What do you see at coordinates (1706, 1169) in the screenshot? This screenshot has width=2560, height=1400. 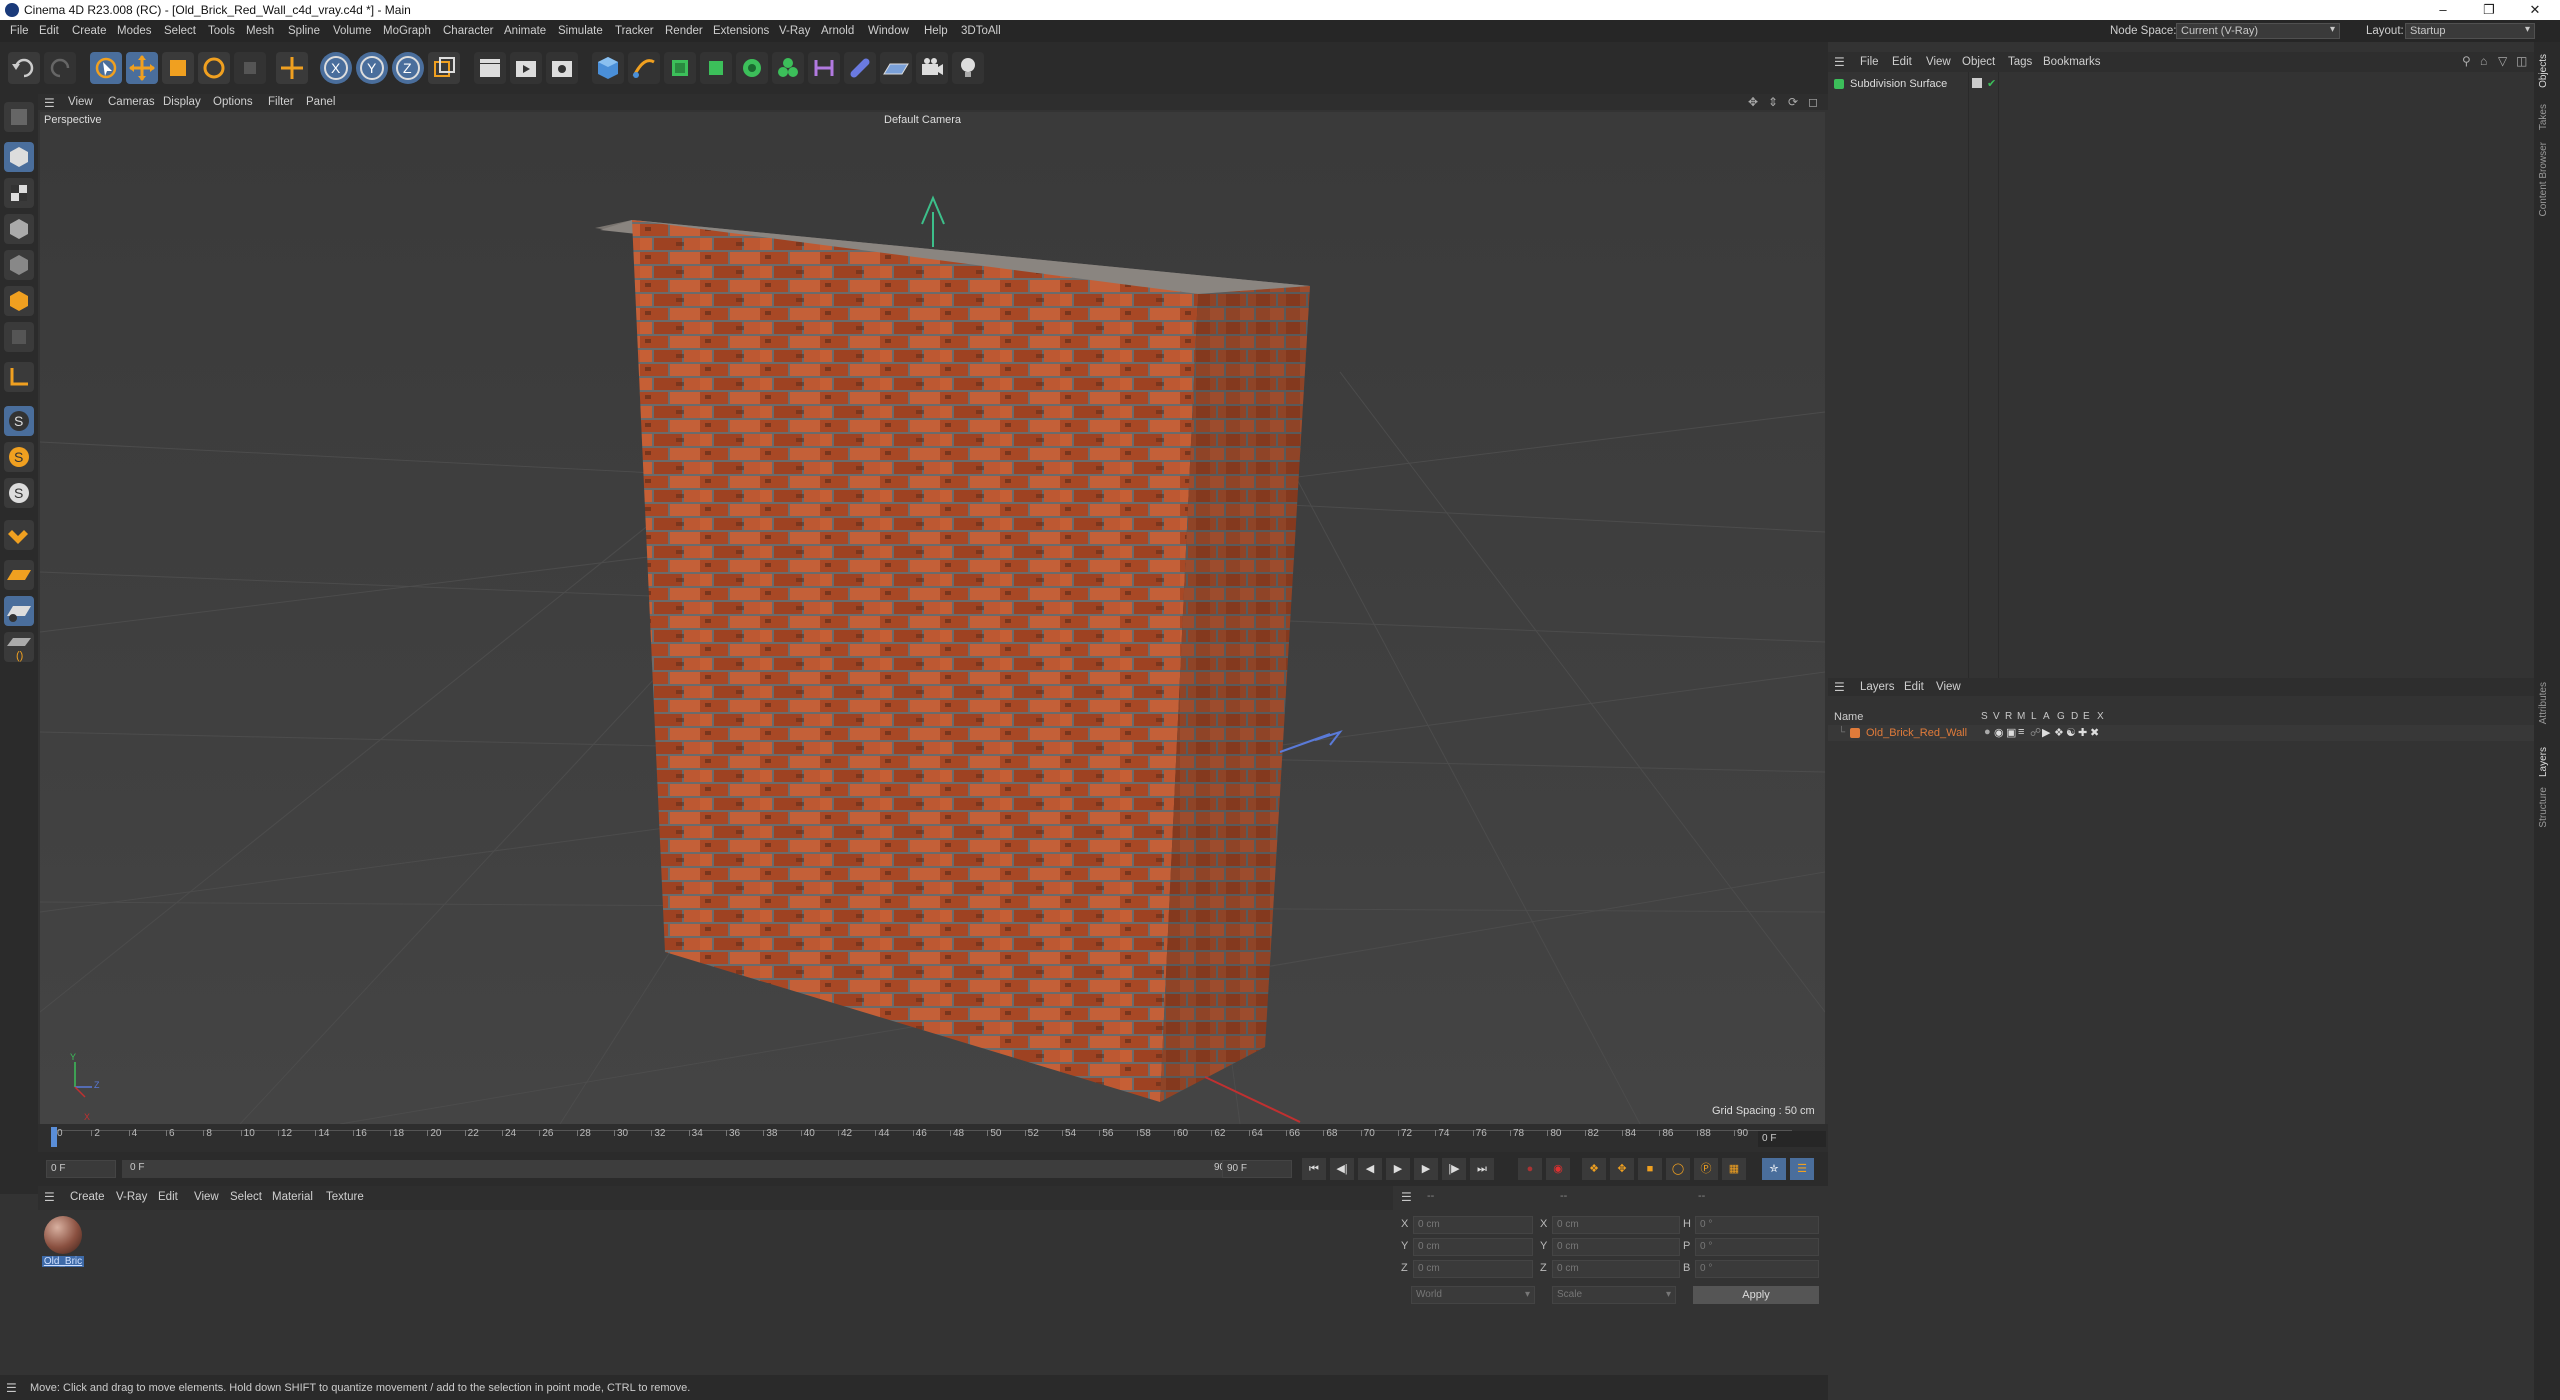 I see `key-parameter-button: Ⓟ` at bounding box center [1706, 1169].